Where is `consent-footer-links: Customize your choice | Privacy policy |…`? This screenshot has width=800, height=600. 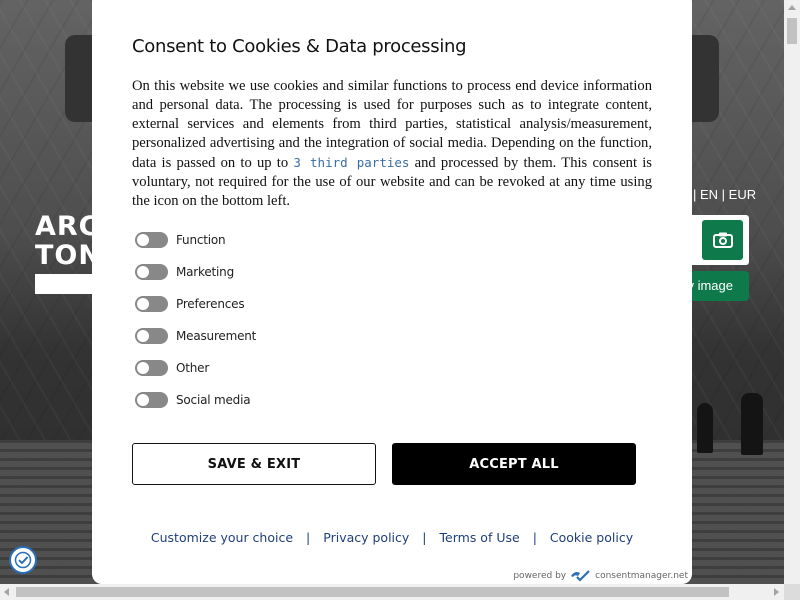
consent-footer-links: Customize your choice | Privacy policy |… is located at coordinates (392, 537).